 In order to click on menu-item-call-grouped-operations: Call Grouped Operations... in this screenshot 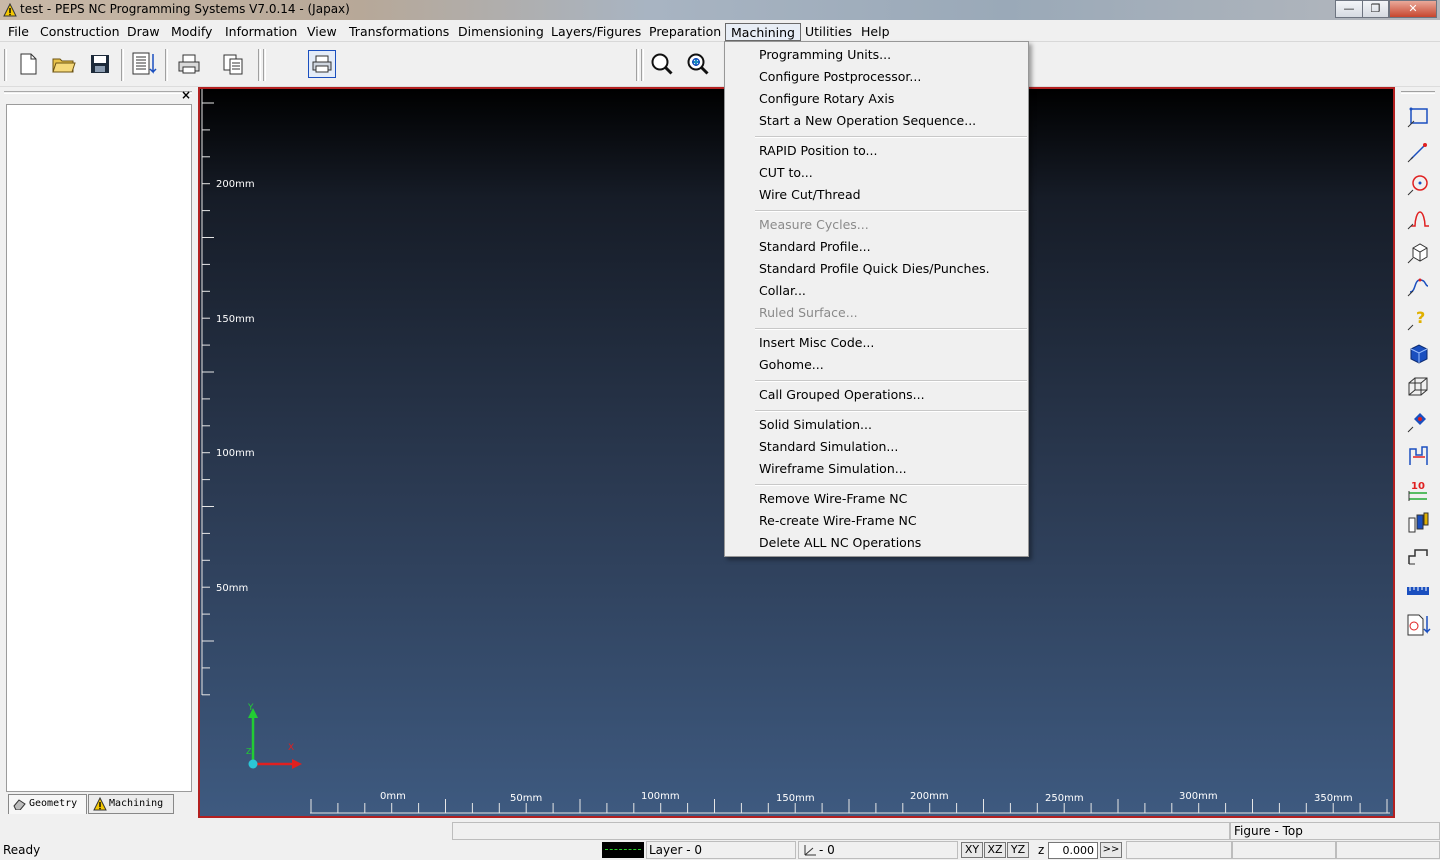, I will do `click(842, 395)`.